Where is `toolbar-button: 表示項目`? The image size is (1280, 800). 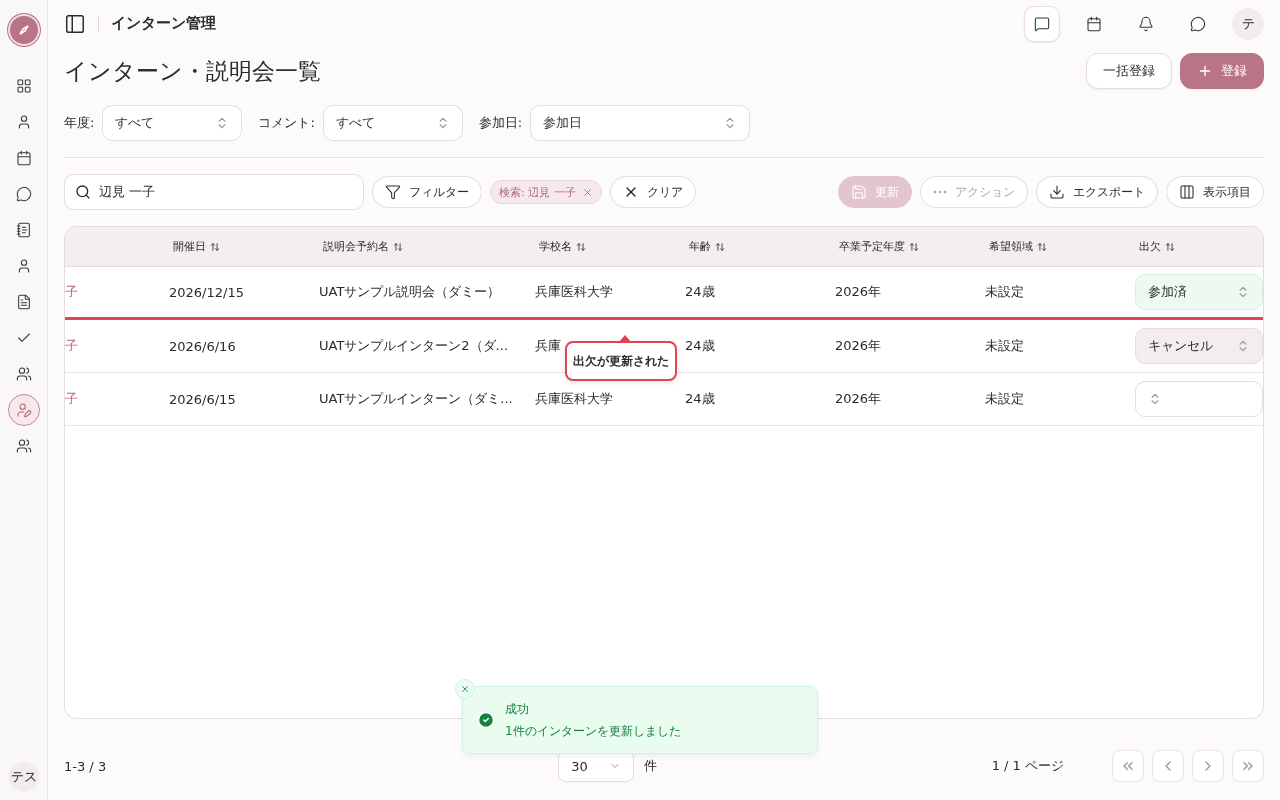
toolbar-button: 表示項目 is located at coordinates (1215, 192).